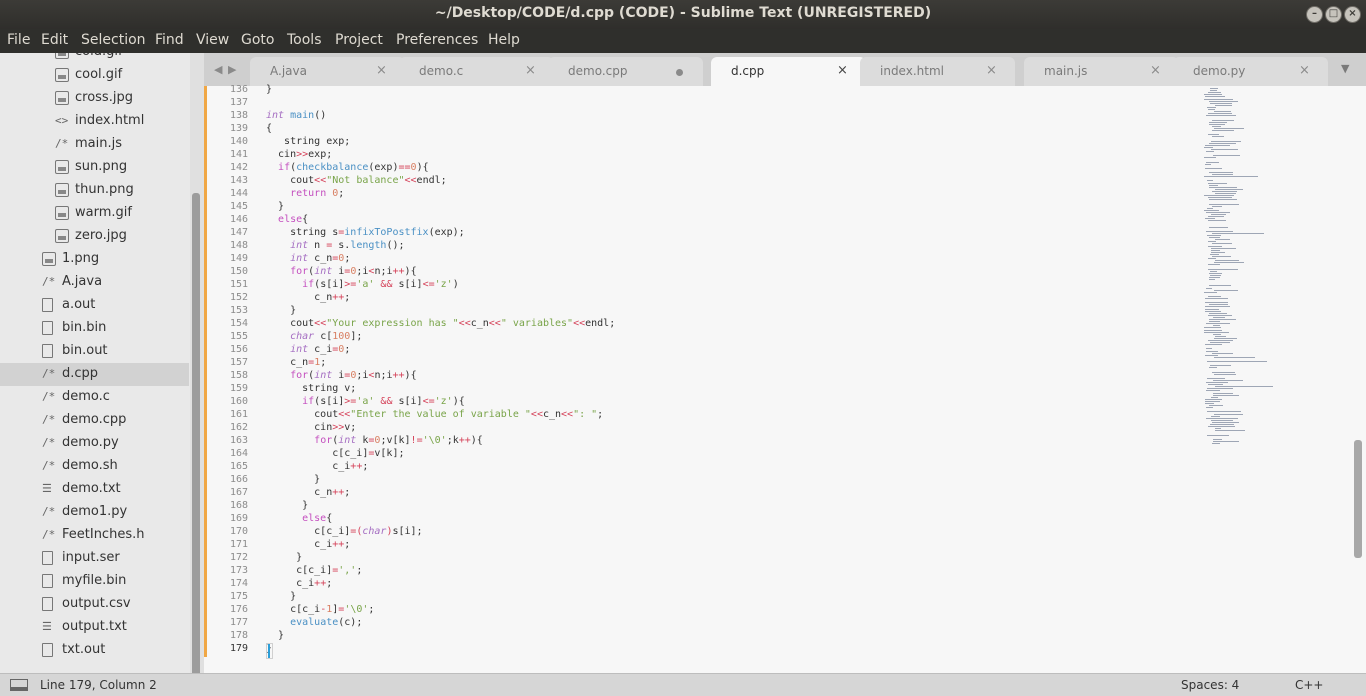 The height and width of the screenshot is (696, 1366). I want to click on sidebar-item-demo-c: /* demo.c, so click(94, 397).